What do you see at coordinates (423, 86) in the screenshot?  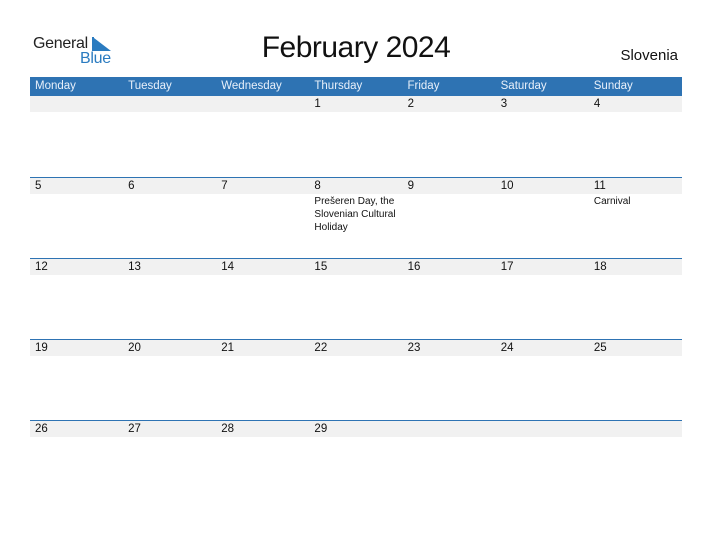 I see `weekday-friday: Friday` at bounding box center [423, 86].